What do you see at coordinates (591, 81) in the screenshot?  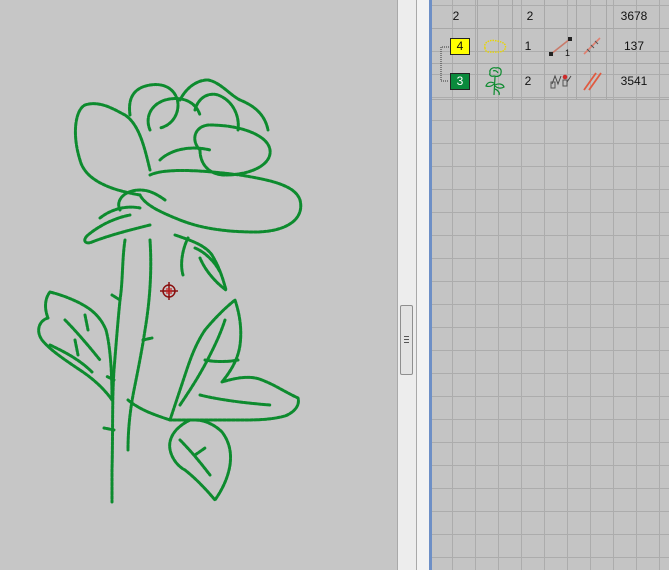 I see `trim-icon` at bounding box center [591, 81].